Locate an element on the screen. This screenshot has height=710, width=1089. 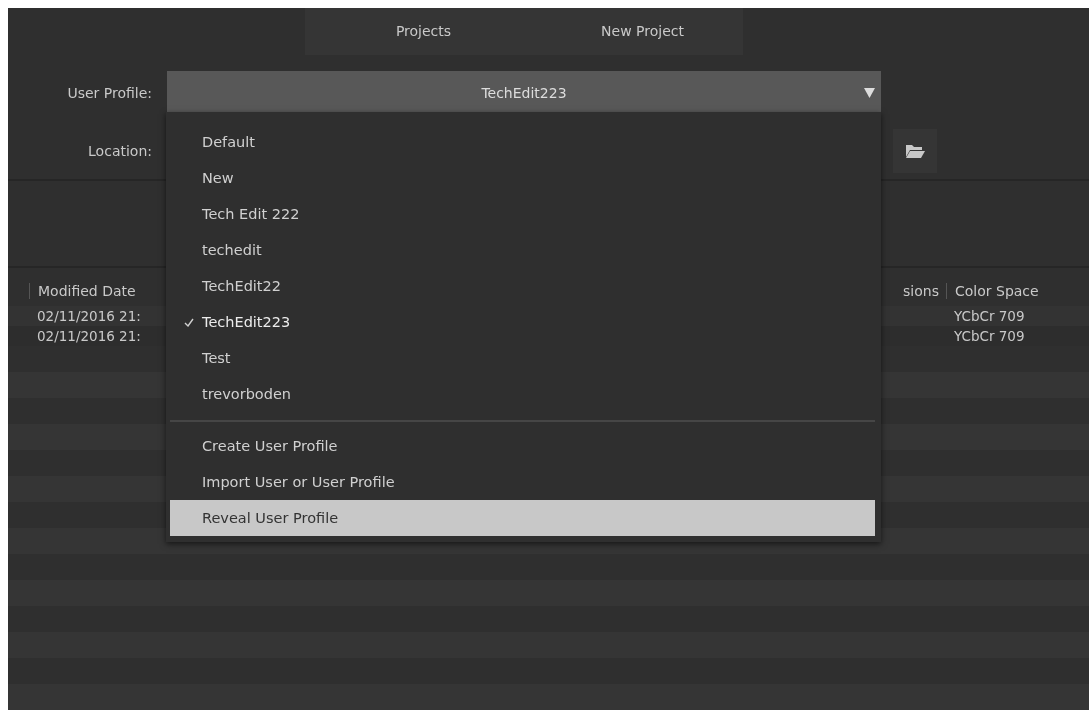
menu-item: trevorboden is located at coordinates (522, 394).